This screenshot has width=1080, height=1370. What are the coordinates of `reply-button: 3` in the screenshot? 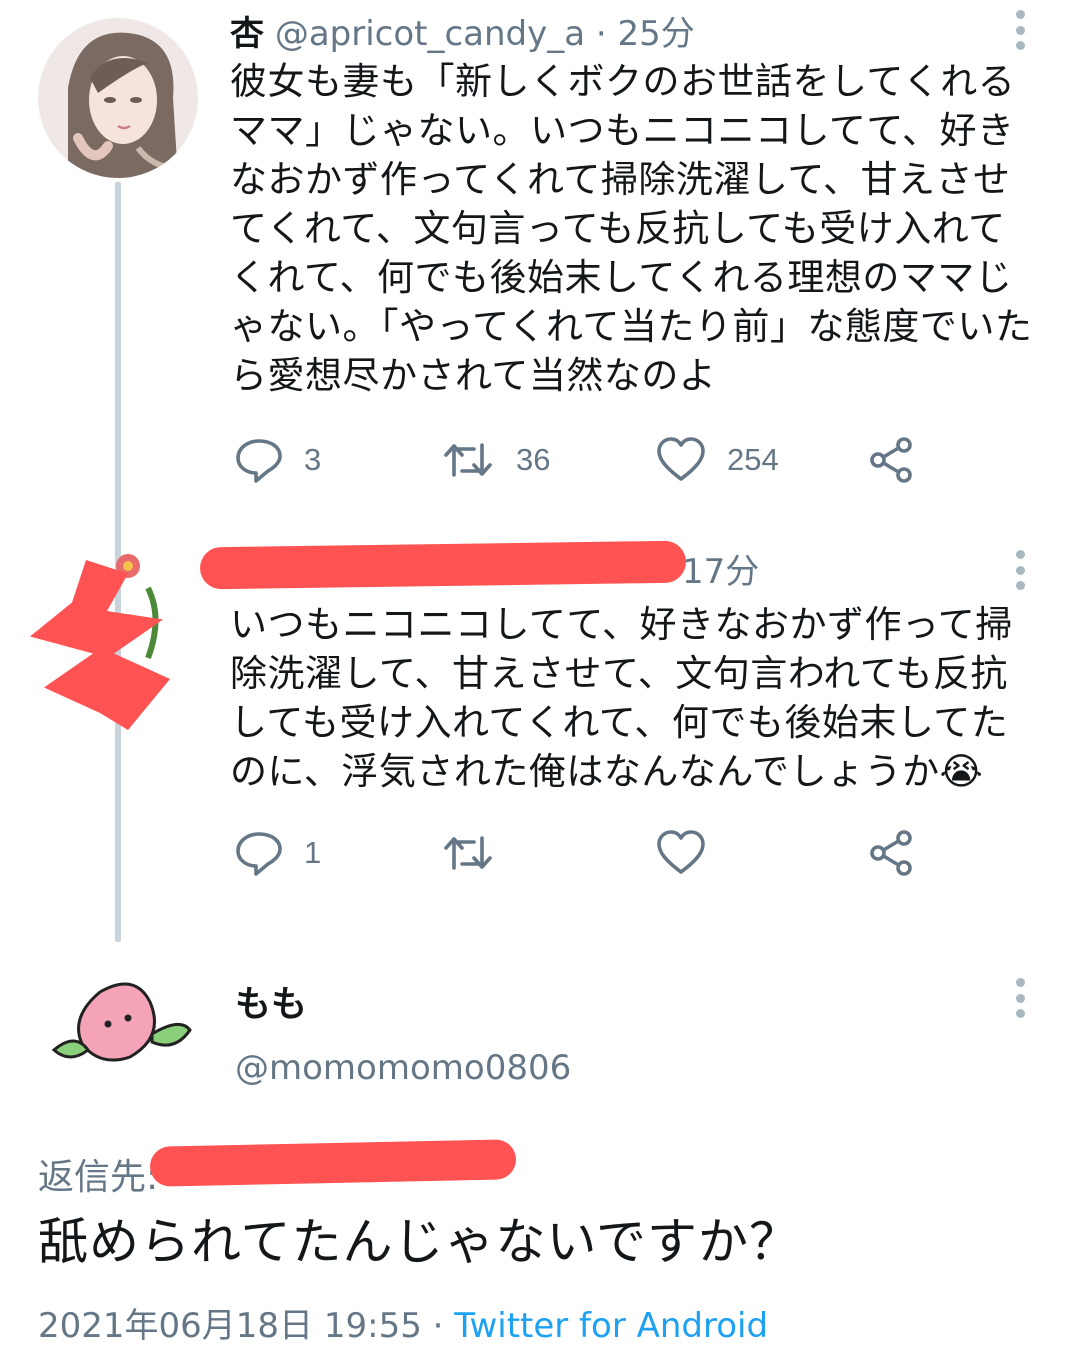 It's located at (277, 460).